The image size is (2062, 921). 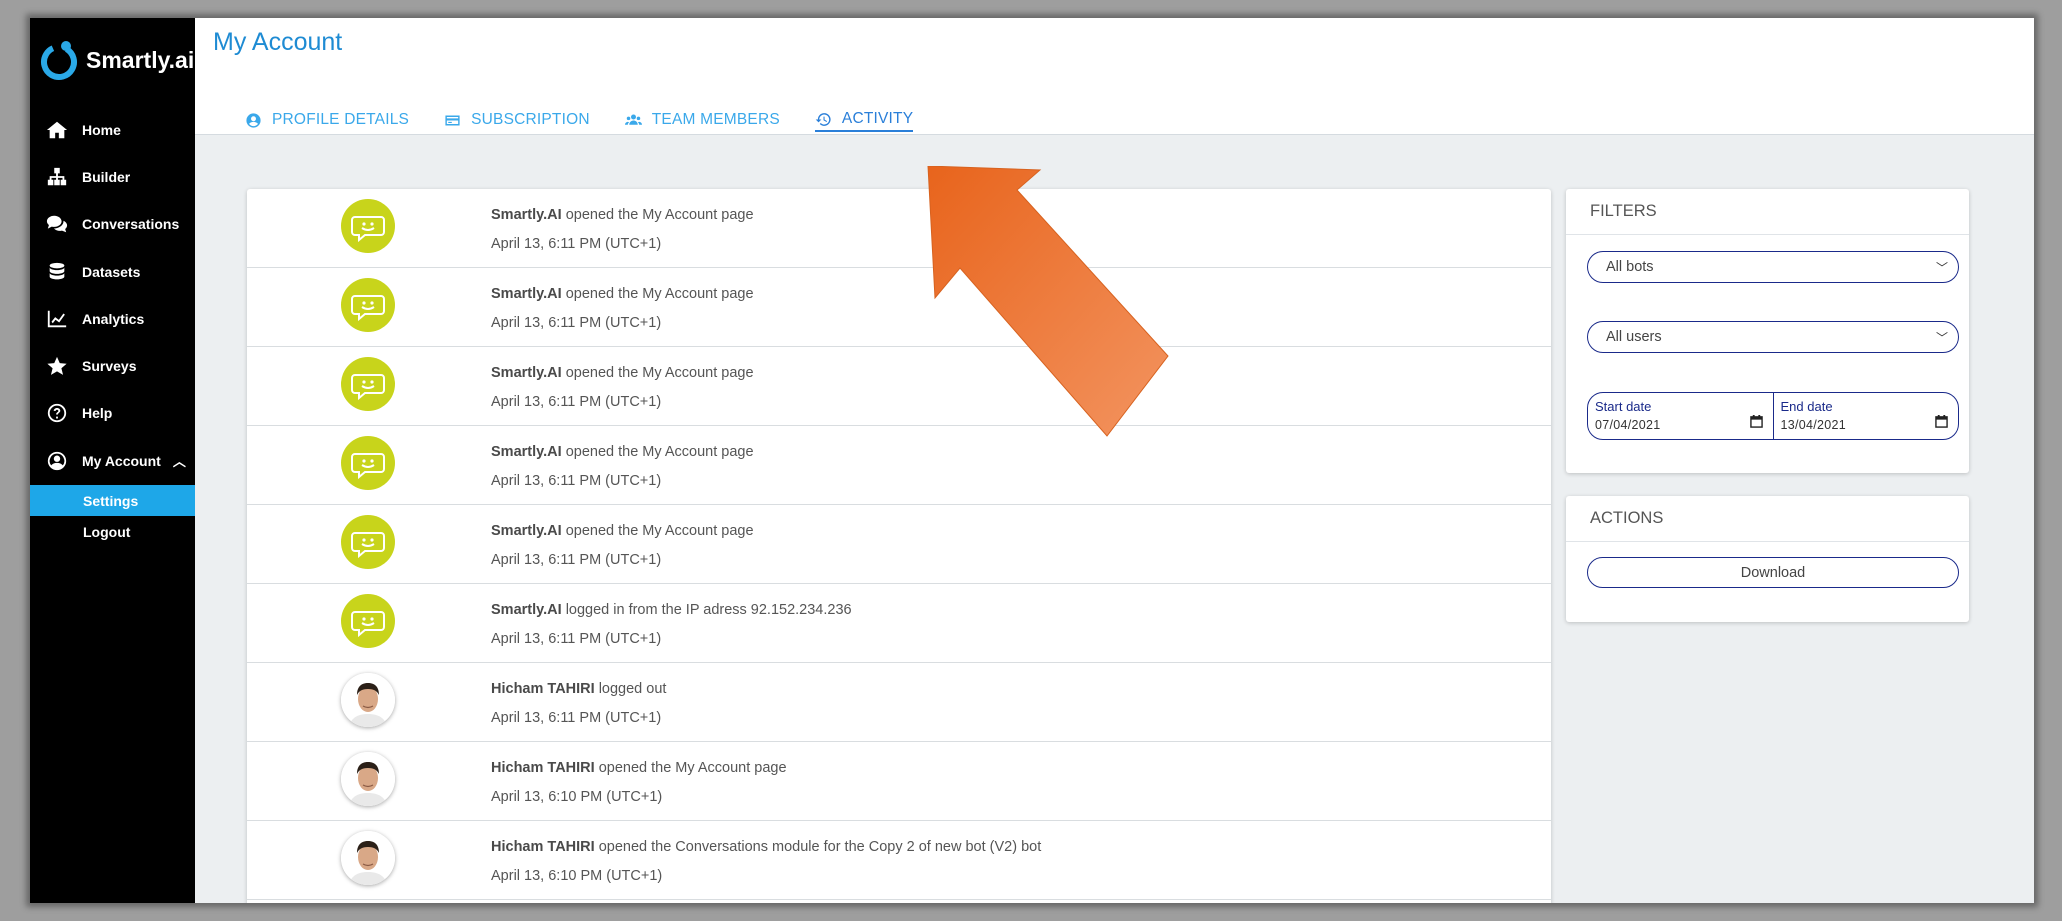 What do you see at coordinates (1767, 519) in the screenshot?
I see `actions-title: ACTIONS` at bounding box center [1767, 519].